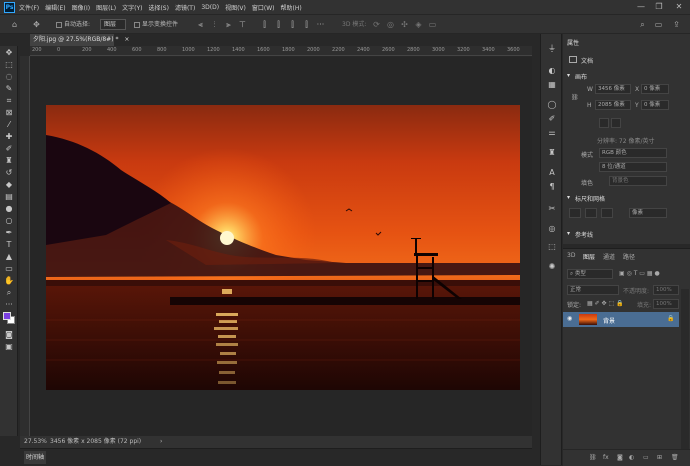  What do you see at coordinates (9, 221) in the screenshot?
I see `dodge-tool-icon: ○` at bounding box center [9, 221].